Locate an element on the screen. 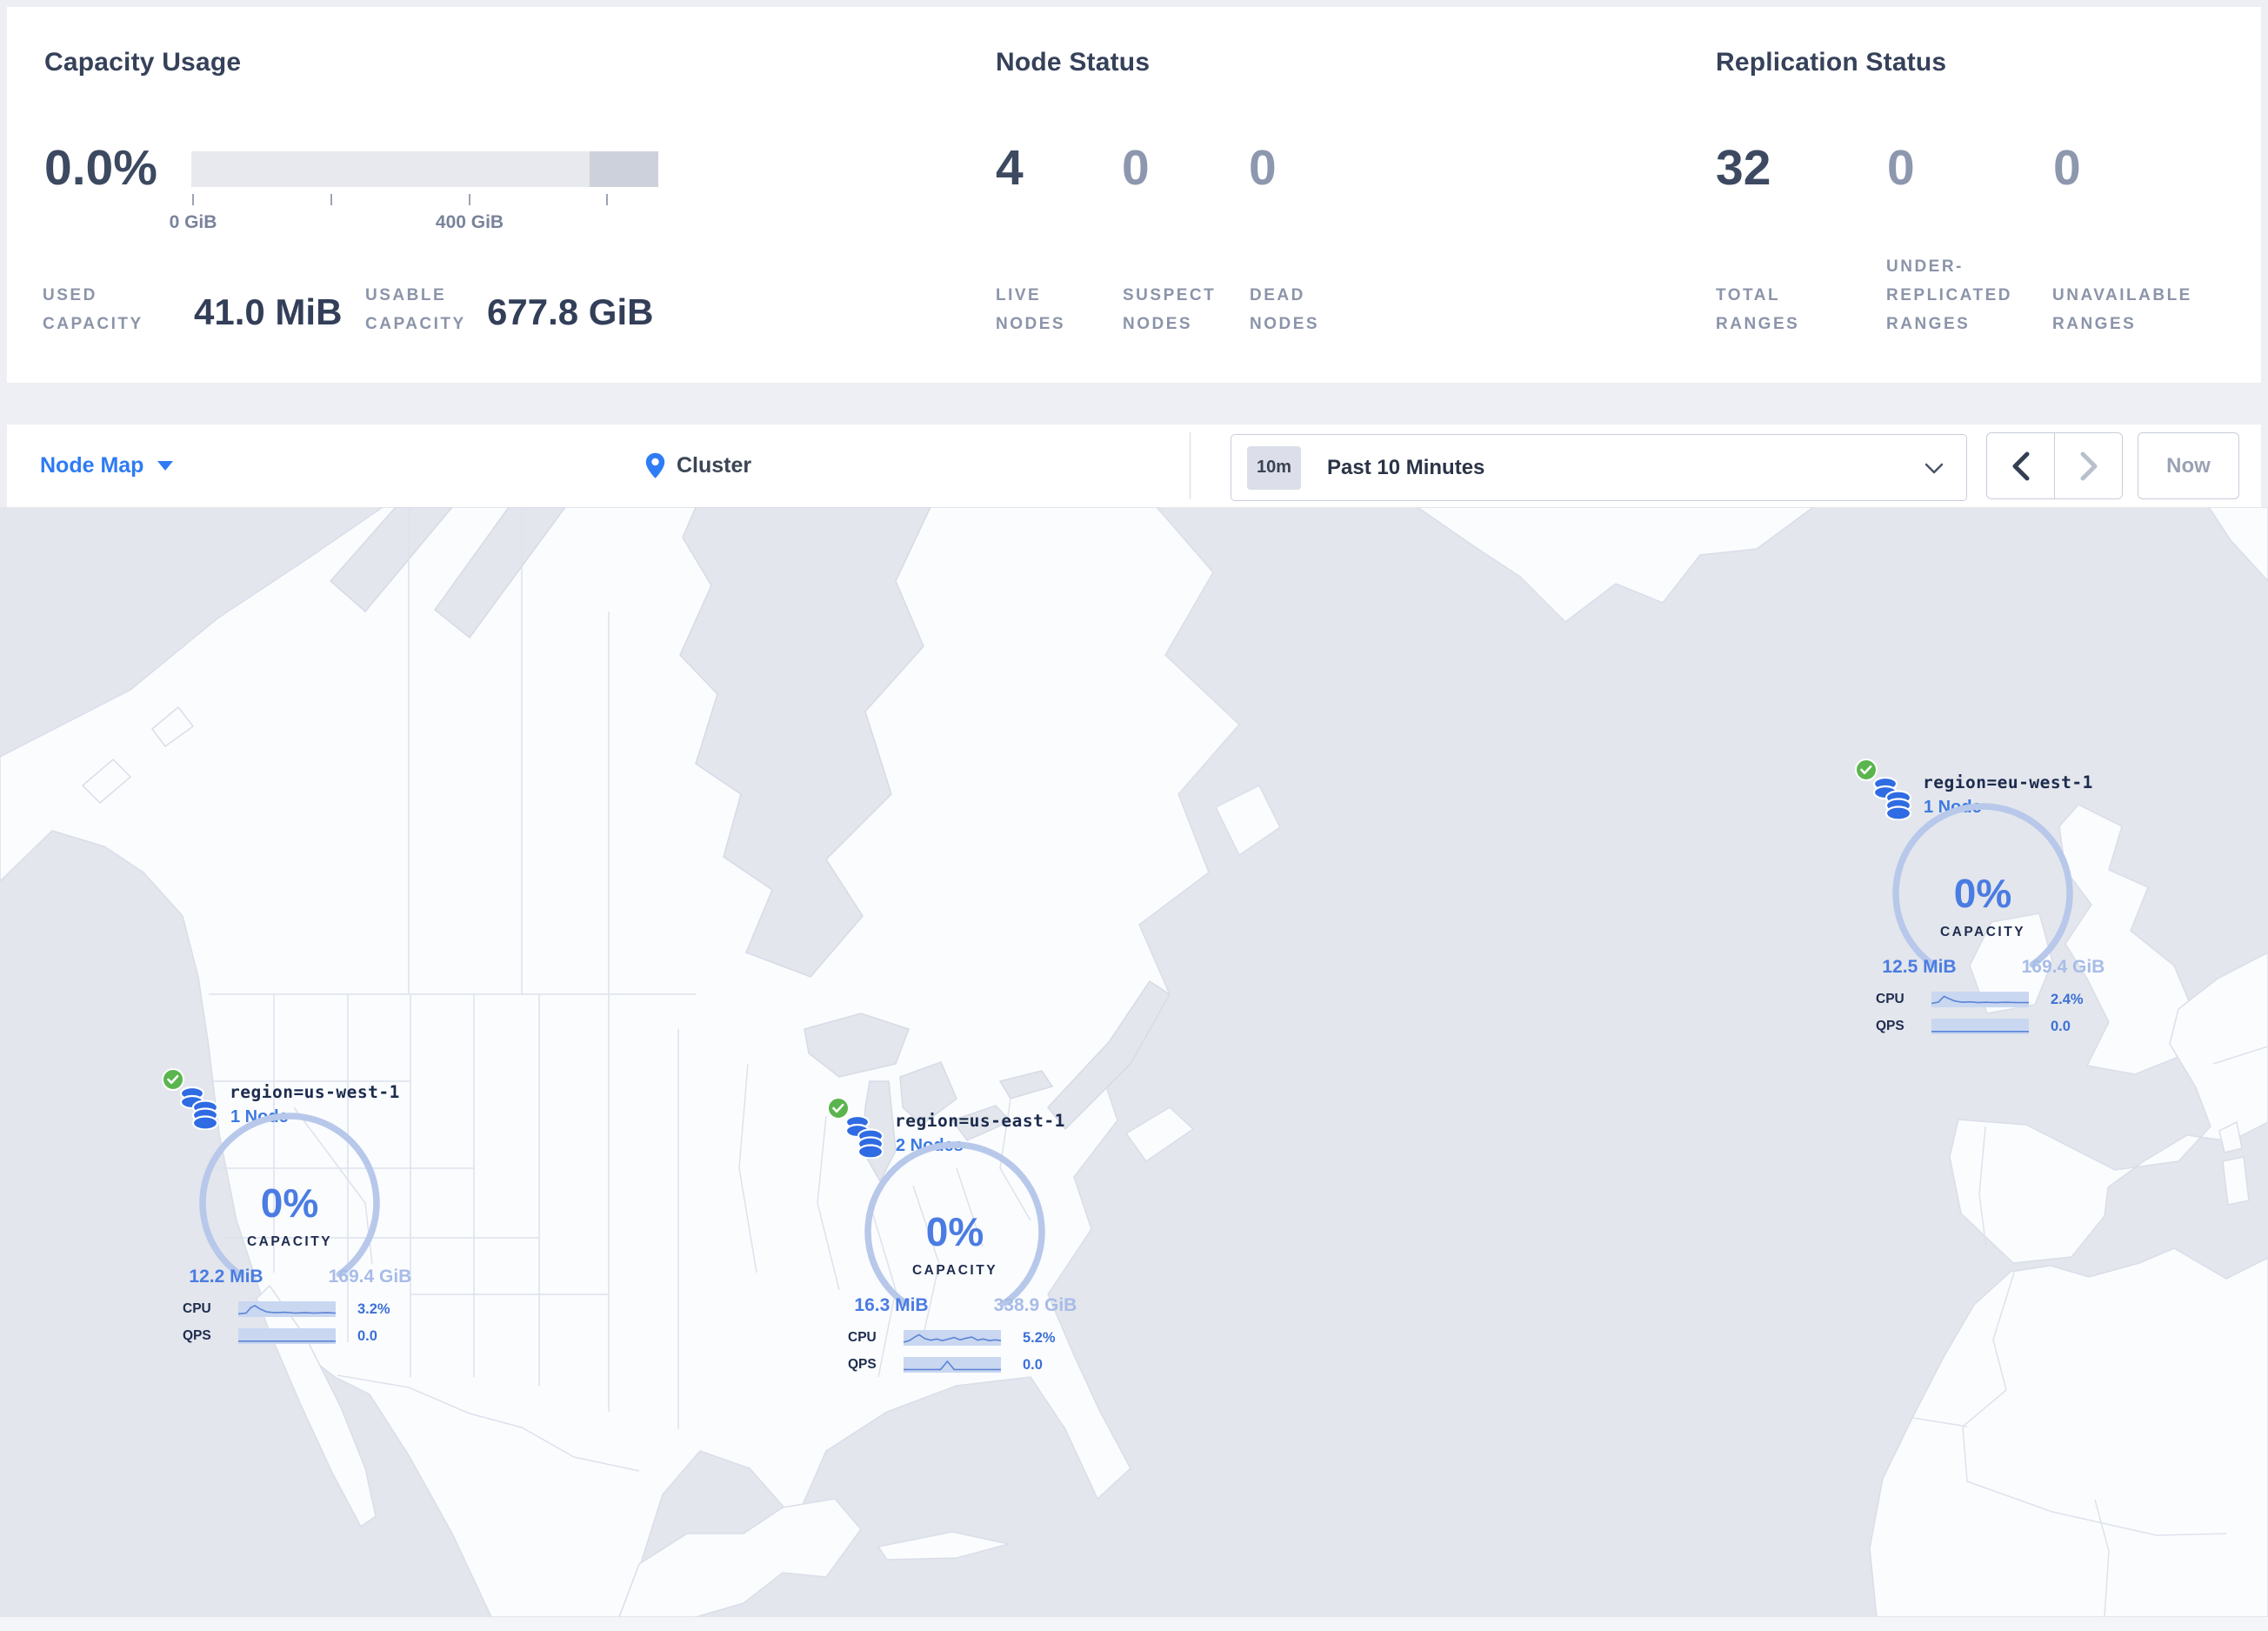 Image resolution: width=2268 pixels, height=1631 pixels. suspect-nodes-count: 0 is located at coordinates (1136, 168).